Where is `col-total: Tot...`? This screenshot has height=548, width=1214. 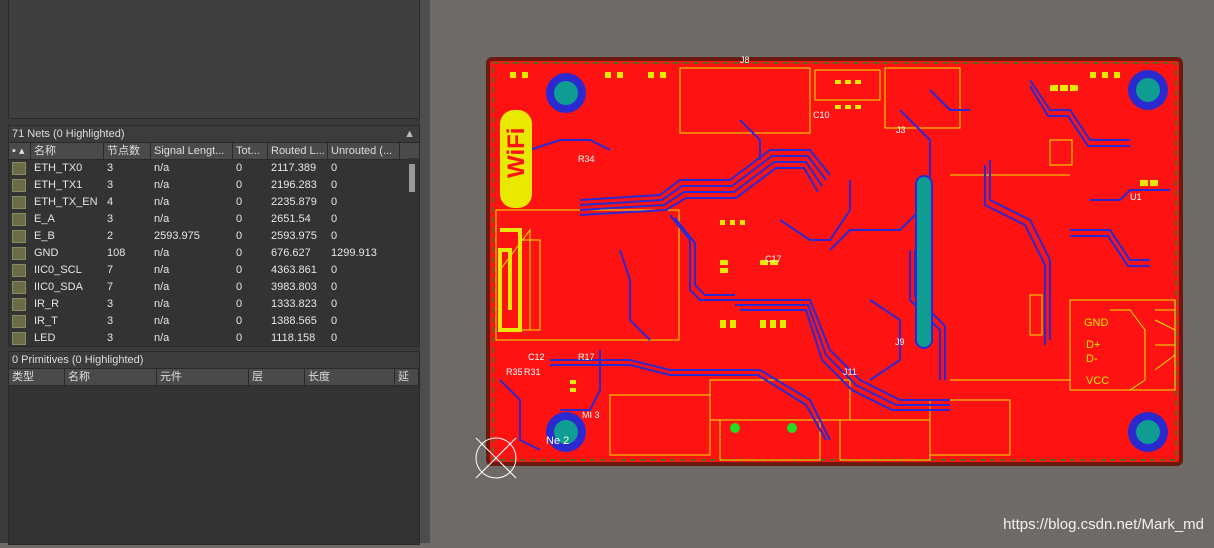 col-total: Tot... is located at coordinates (250, 151).